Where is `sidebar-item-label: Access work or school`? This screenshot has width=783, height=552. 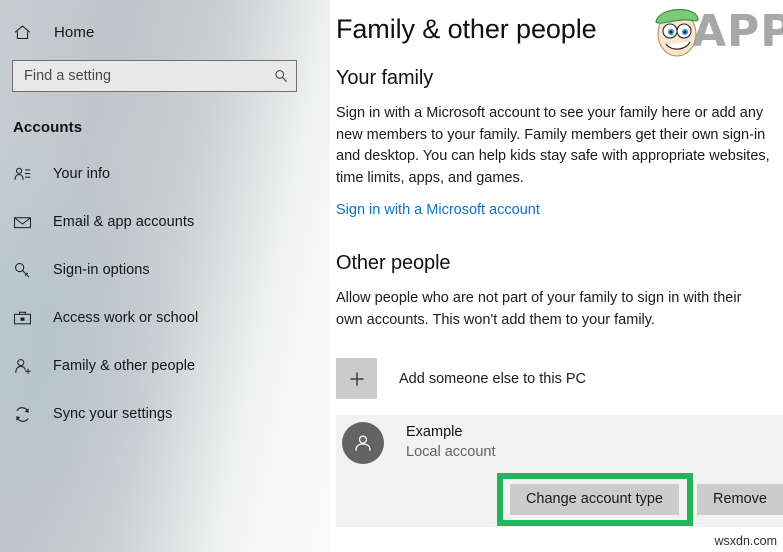 sidebar-item-label: Access work or school is located at coordinates (126, 318).